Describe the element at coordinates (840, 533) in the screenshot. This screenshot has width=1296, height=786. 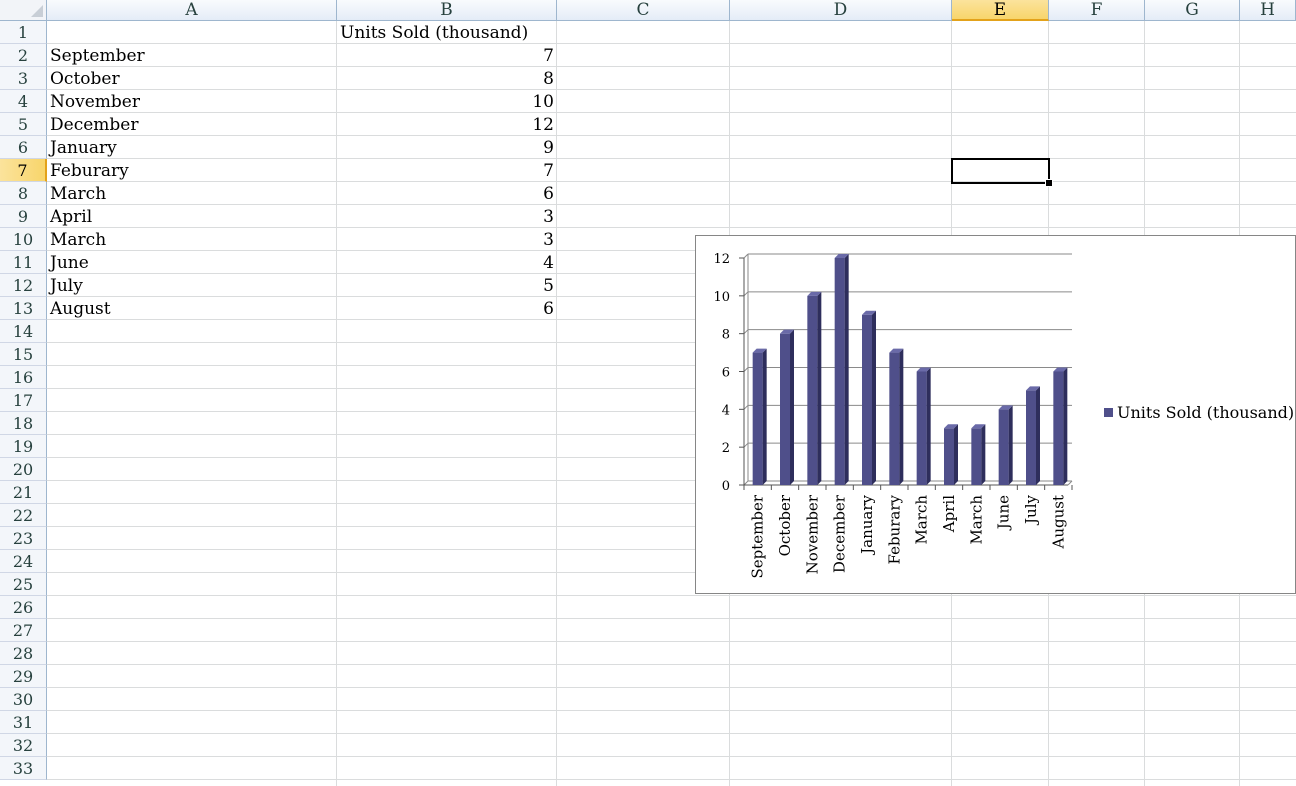
I see `x-category-label: December` at that location.